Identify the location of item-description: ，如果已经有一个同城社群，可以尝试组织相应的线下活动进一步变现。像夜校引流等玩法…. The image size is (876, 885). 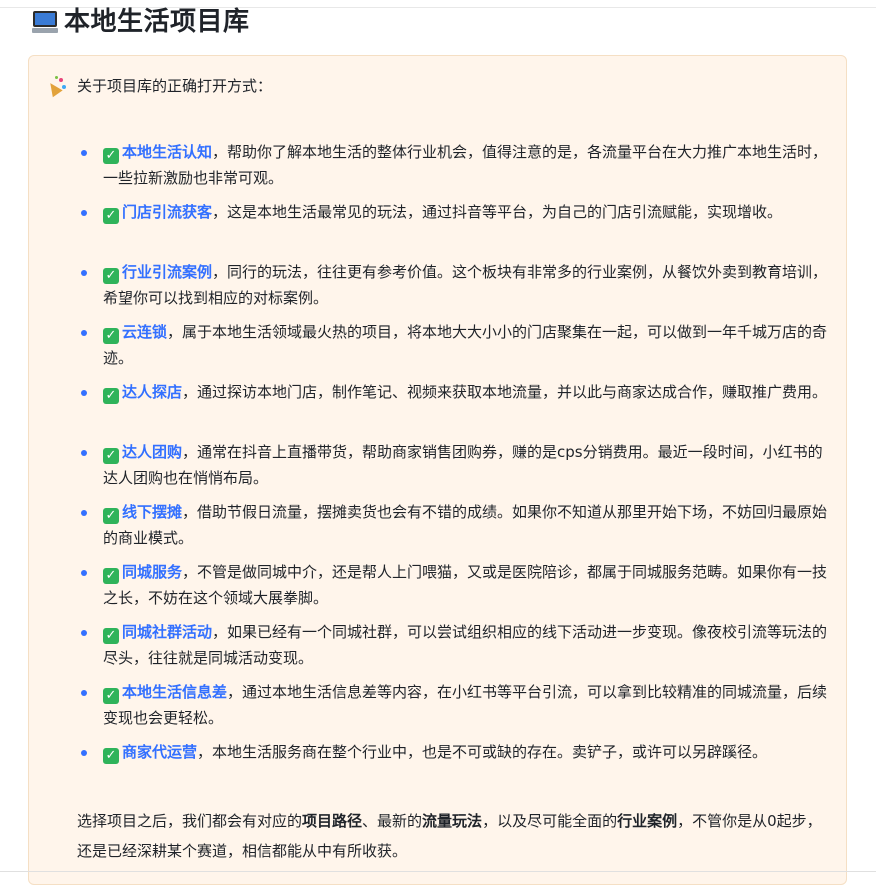
(465, 645).